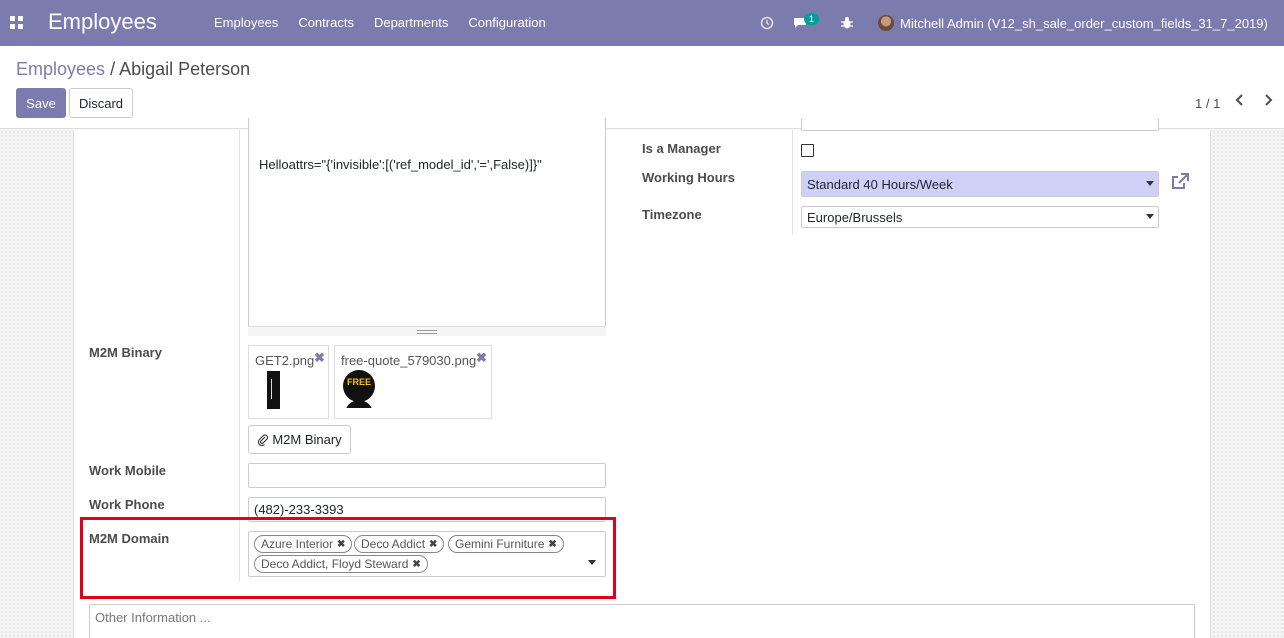 The image size is (1284, 638). I want to click on m2m-binary-upload-button: M2M Binary, so click(299, 439).